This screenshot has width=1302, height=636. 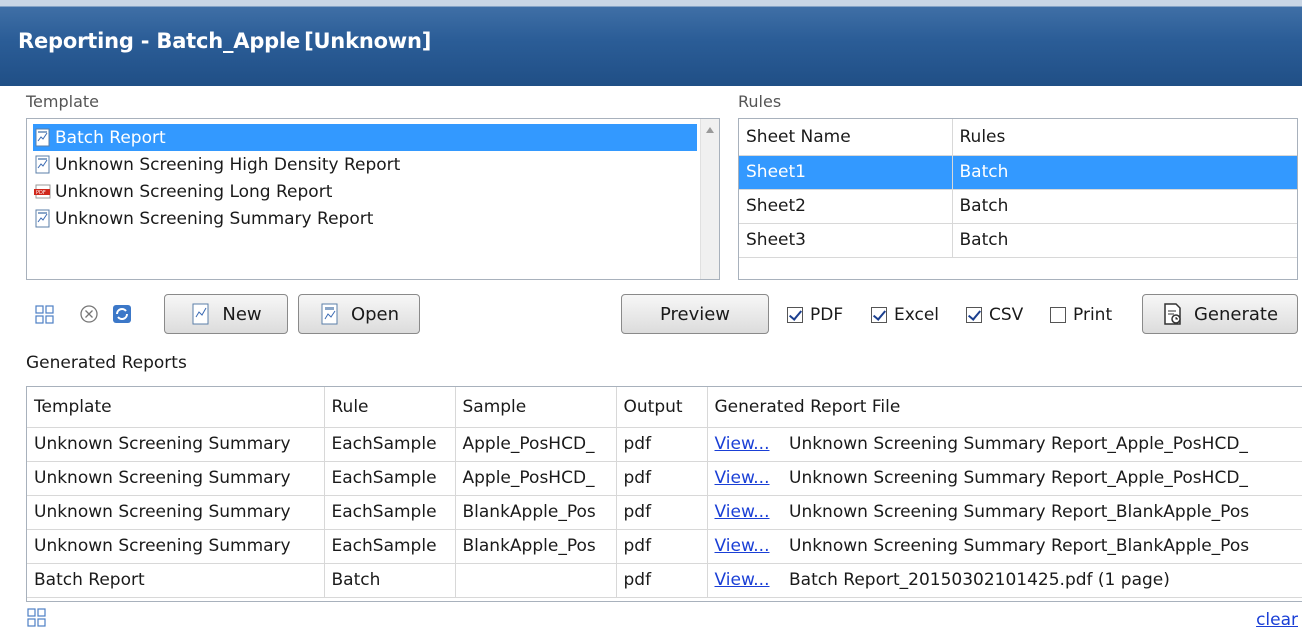 What do you see at coordinates (1277, 620) in the screenshot?
I see `clear-link: clear` at bounding box center [1277, 620].